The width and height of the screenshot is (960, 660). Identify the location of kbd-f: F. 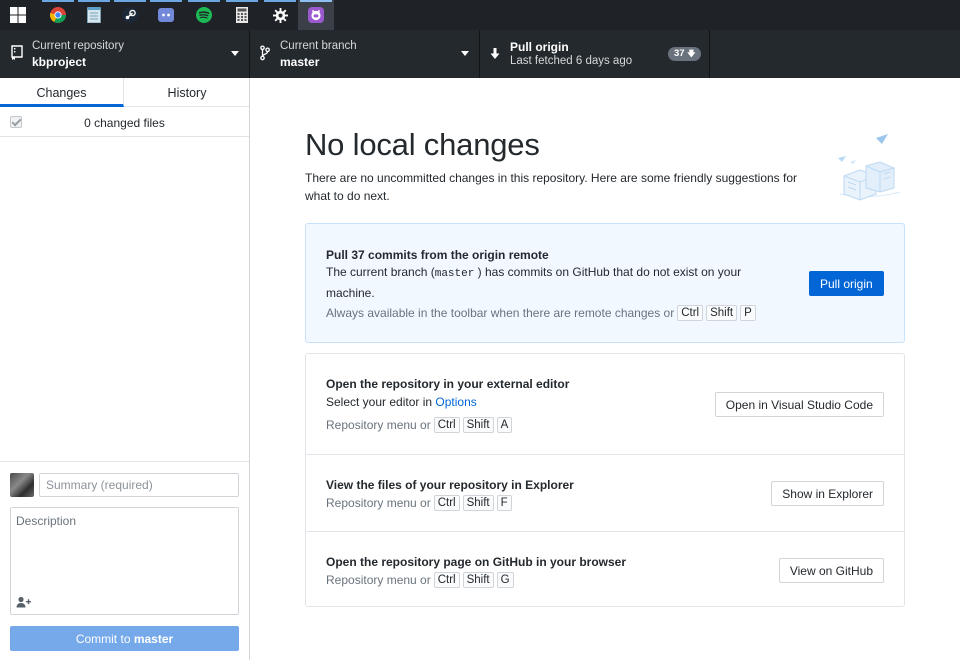
(504, 503).